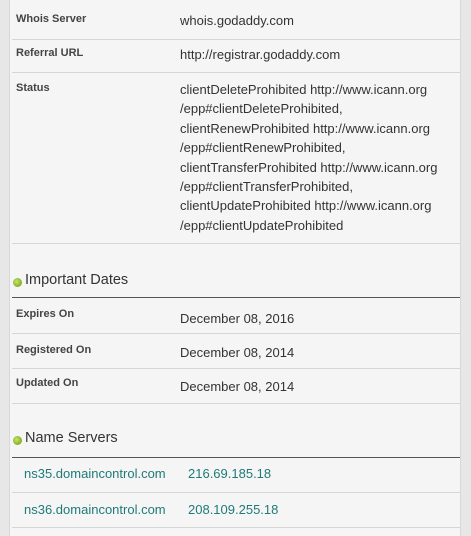 Image resolution: width=471 pixels, height=536 pixels. What do you see at coordinates (236, 440) in the screenshot?
I see `name-servers-heading: Name Servers` at bounding box center [236, 440].